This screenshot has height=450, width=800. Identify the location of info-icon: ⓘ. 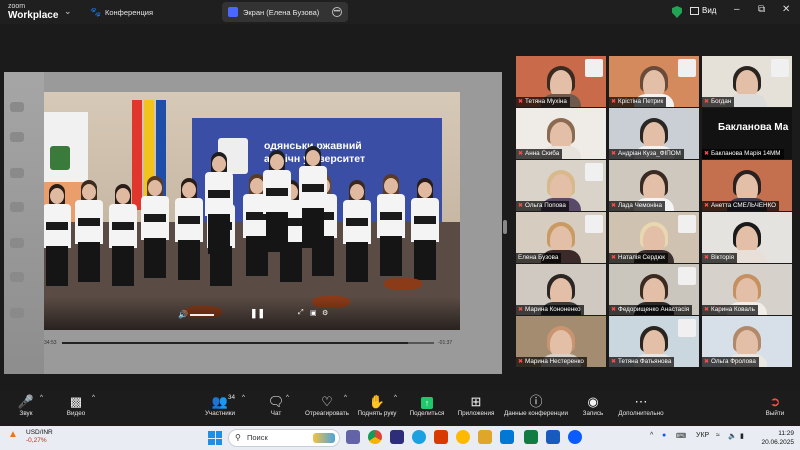
(536, 401).